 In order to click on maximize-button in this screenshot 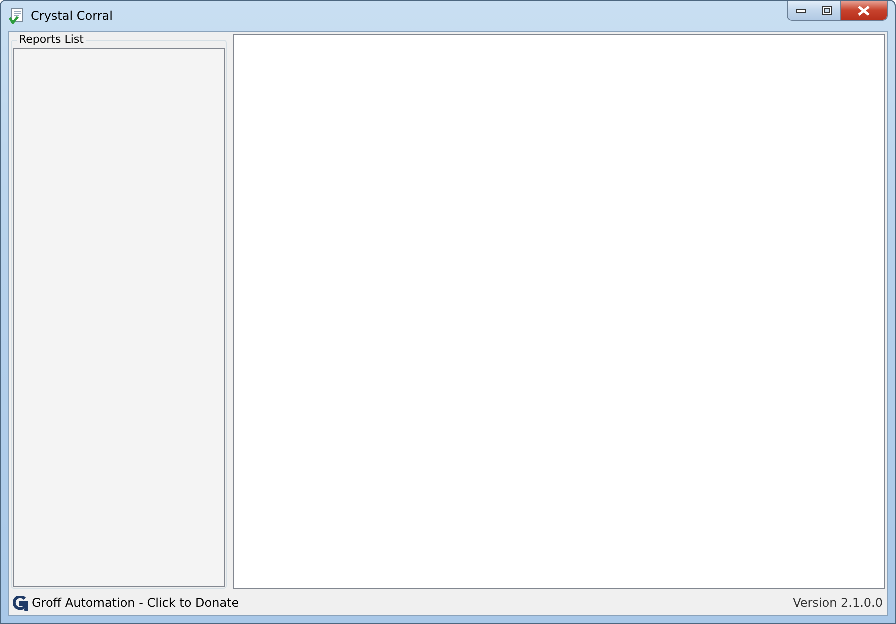, I will do `click(827, 10)`.